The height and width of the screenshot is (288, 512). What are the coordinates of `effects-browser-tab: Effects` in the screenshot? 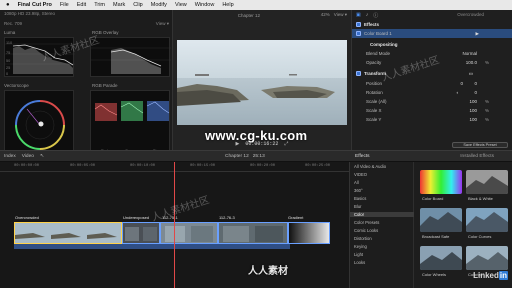 It's located at (362, 156).